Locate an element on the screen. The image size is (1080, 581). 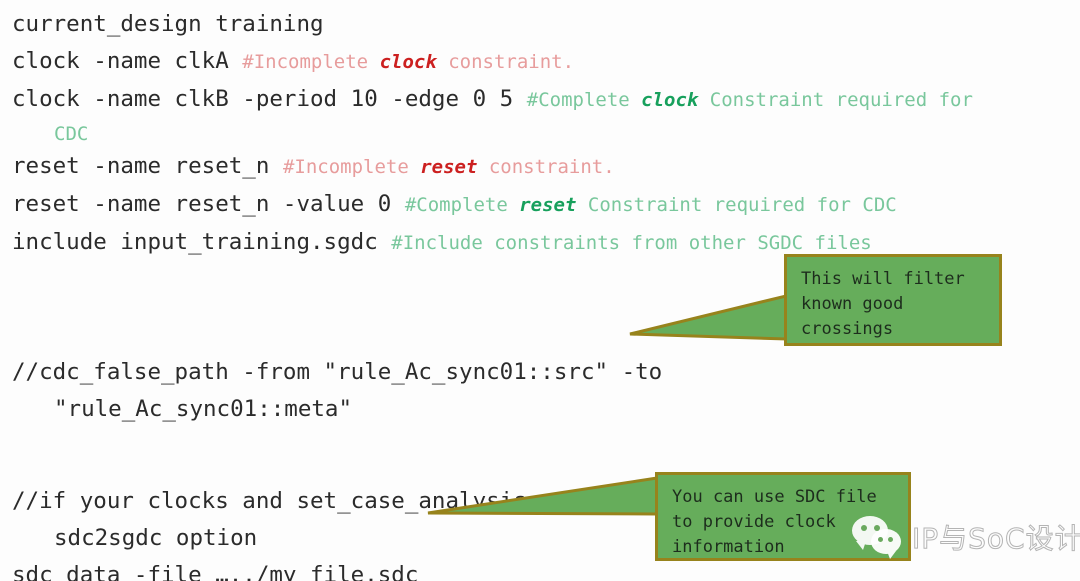
code-line-clkb-wrap: CDC is located at coordinates (546, 133).